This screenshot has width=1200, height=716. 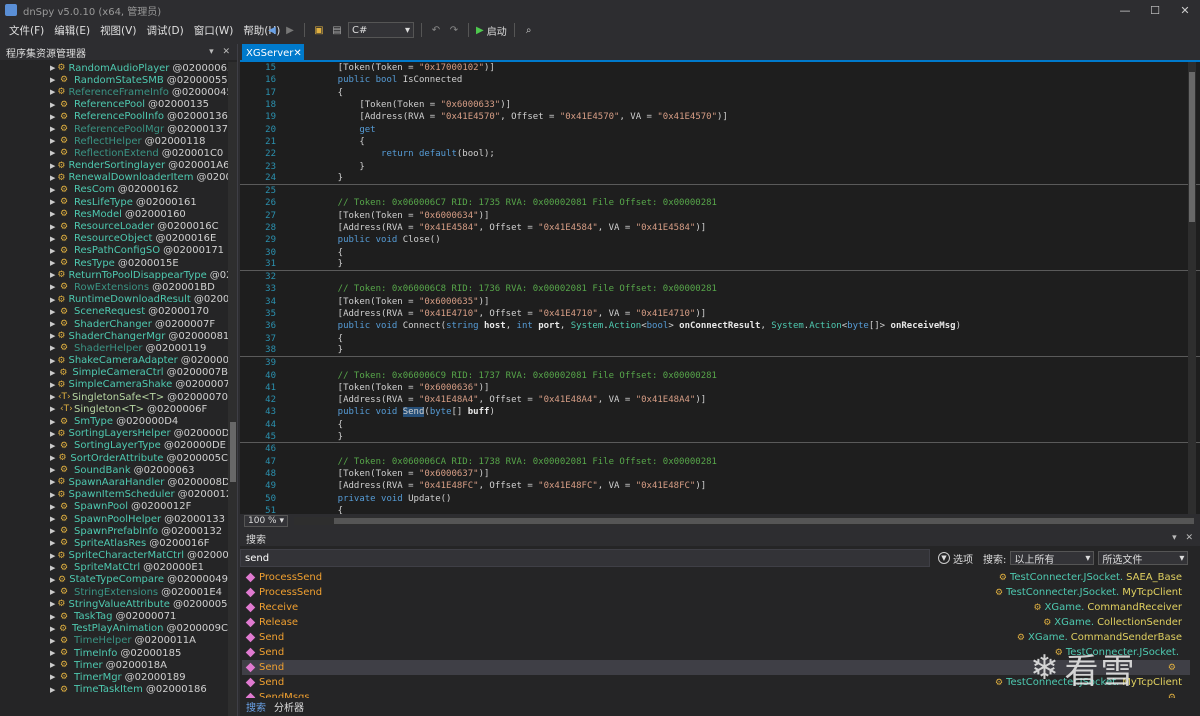 I want to click on menu-window: 窗口(W), so click(x=214, y=30).